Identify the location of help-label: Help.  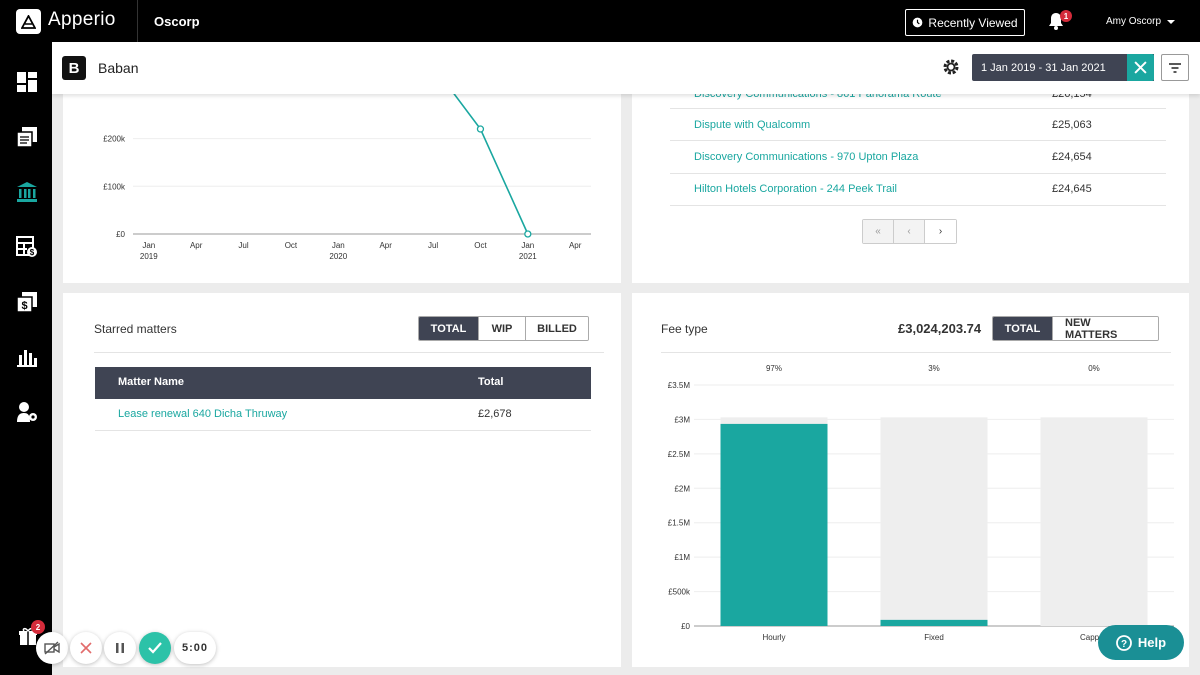
(1152, 642).